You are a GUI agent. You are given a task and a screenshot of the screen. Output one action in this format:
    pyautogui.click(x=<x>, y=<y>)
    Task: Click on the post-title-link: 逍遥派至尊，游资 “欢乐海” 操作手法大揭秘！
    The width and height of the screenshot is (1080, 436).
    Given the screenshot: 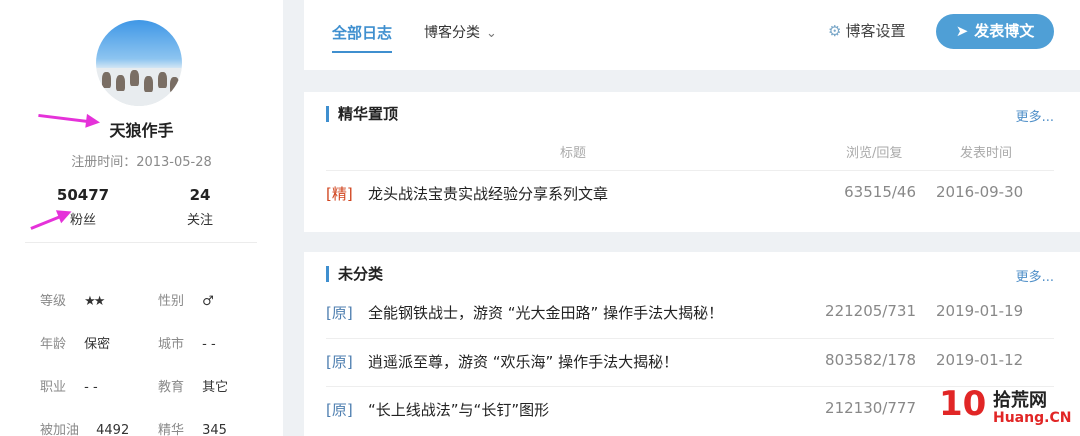 What is the action you would take?
    pyautogui.click(x=523, y=361)
    